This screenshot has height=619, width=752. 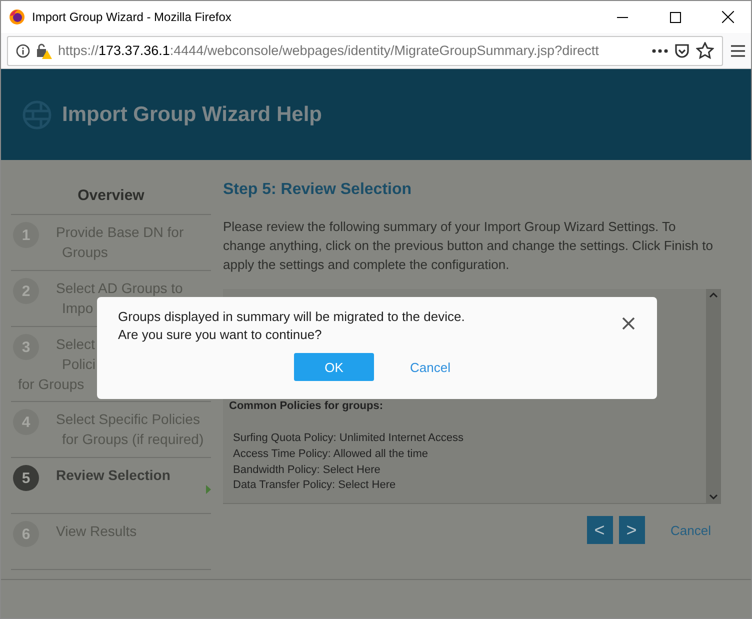 What do you see at coordinates (132, 17) in the screenshot?
I see `window-title: Import Group Wizard - Mozilla Firefox` at bounding box center [132, 17].